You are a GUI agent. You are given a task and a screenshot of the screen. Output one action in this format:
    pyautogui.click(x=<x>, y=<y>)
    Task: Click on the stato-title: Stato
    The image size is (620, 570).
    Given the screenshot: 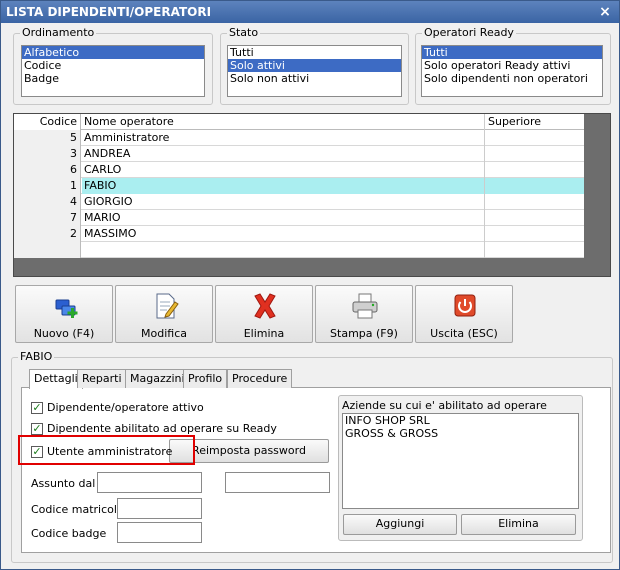 What is the action you would take?
    pyautogui.click(x=244, y=32)
    